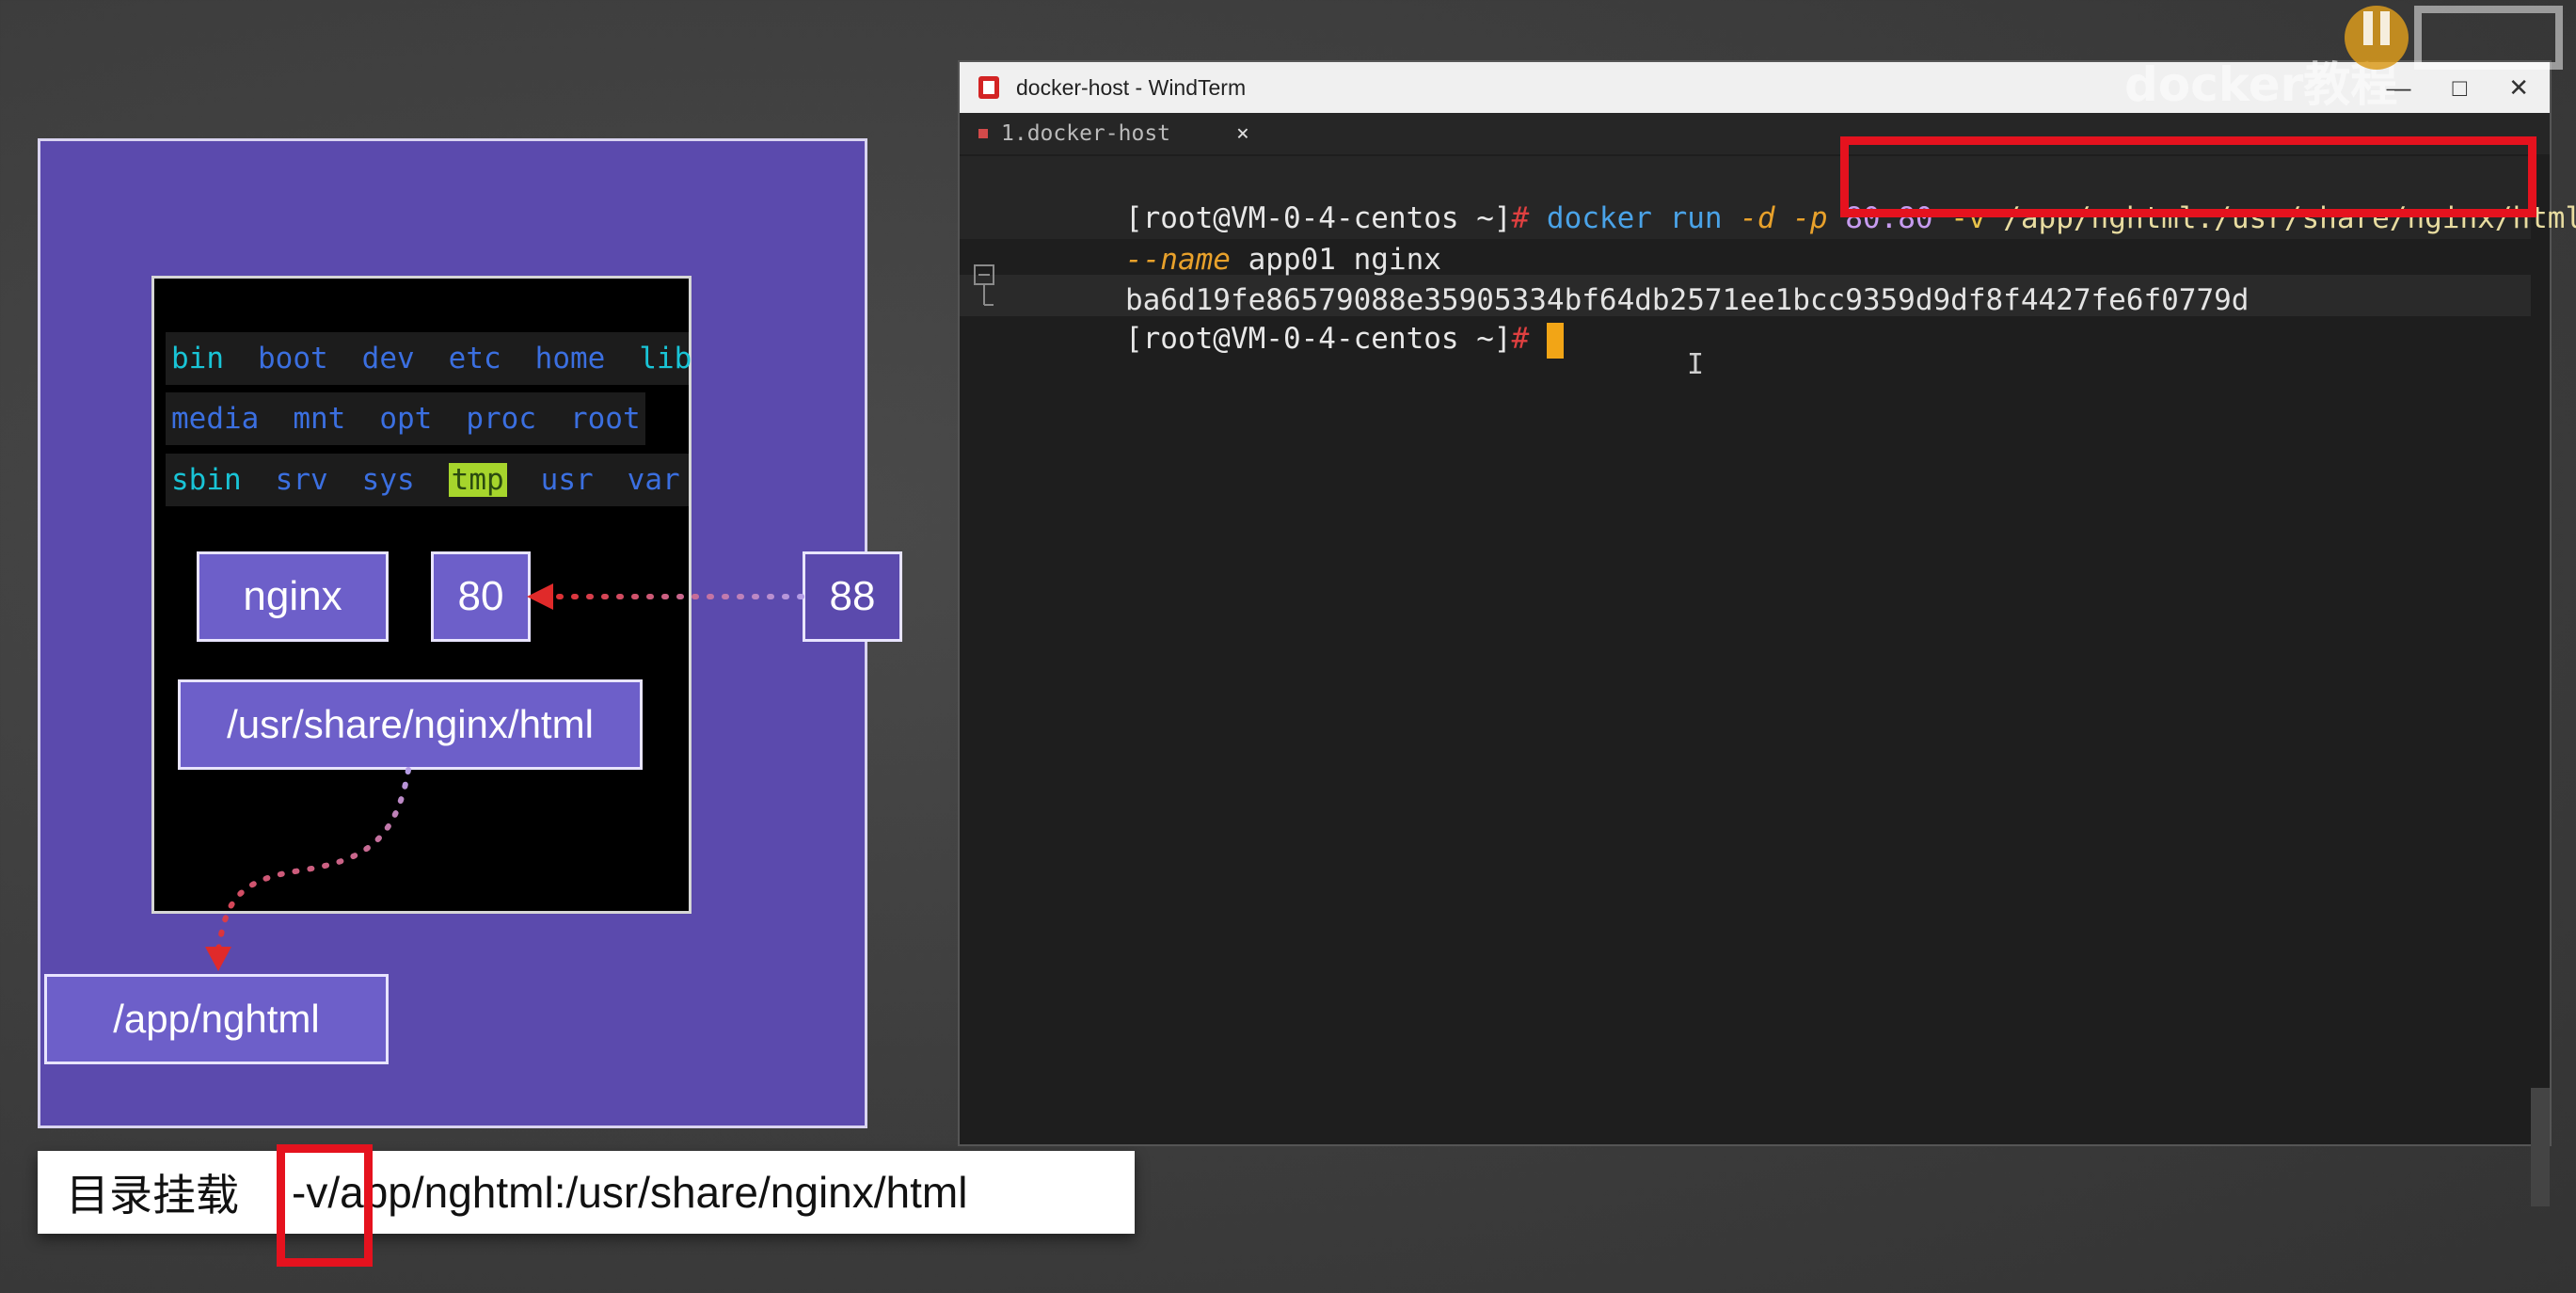  I want to click on terminal-line-4: [root@VM-0-4-centos ~]#, so click(1292, 318).